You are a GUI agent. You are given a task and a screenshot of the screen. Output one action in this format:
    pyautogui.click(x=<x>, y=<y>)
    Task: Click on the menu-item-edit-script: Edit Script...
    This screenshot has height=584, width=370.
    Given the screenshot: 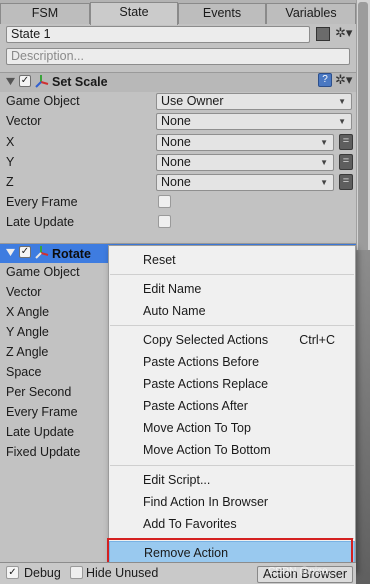 What is the action you would take?
    pyautogui.click(x=232, y=480)
    